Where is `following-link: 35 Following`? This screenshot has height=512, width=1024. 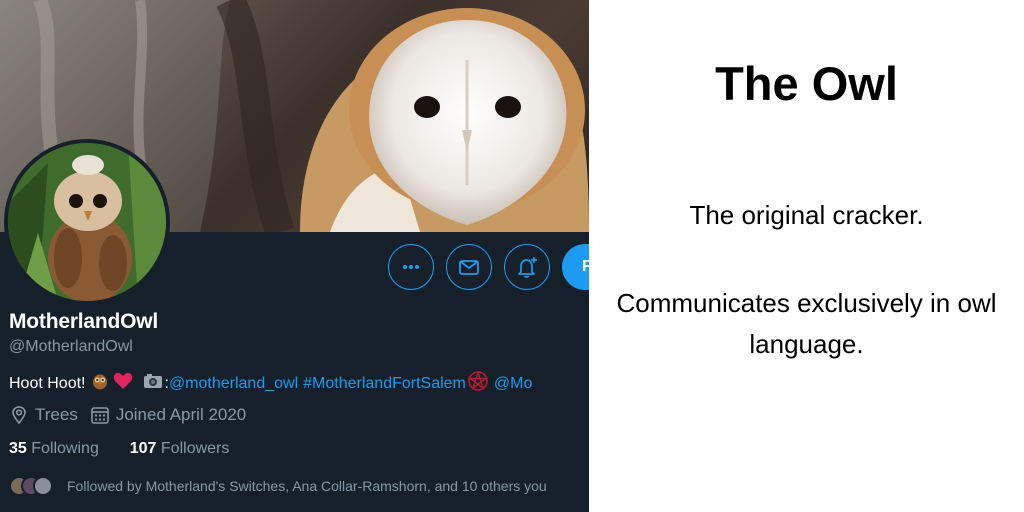 following-link: 35 Following is located at coordinates (54, 448).